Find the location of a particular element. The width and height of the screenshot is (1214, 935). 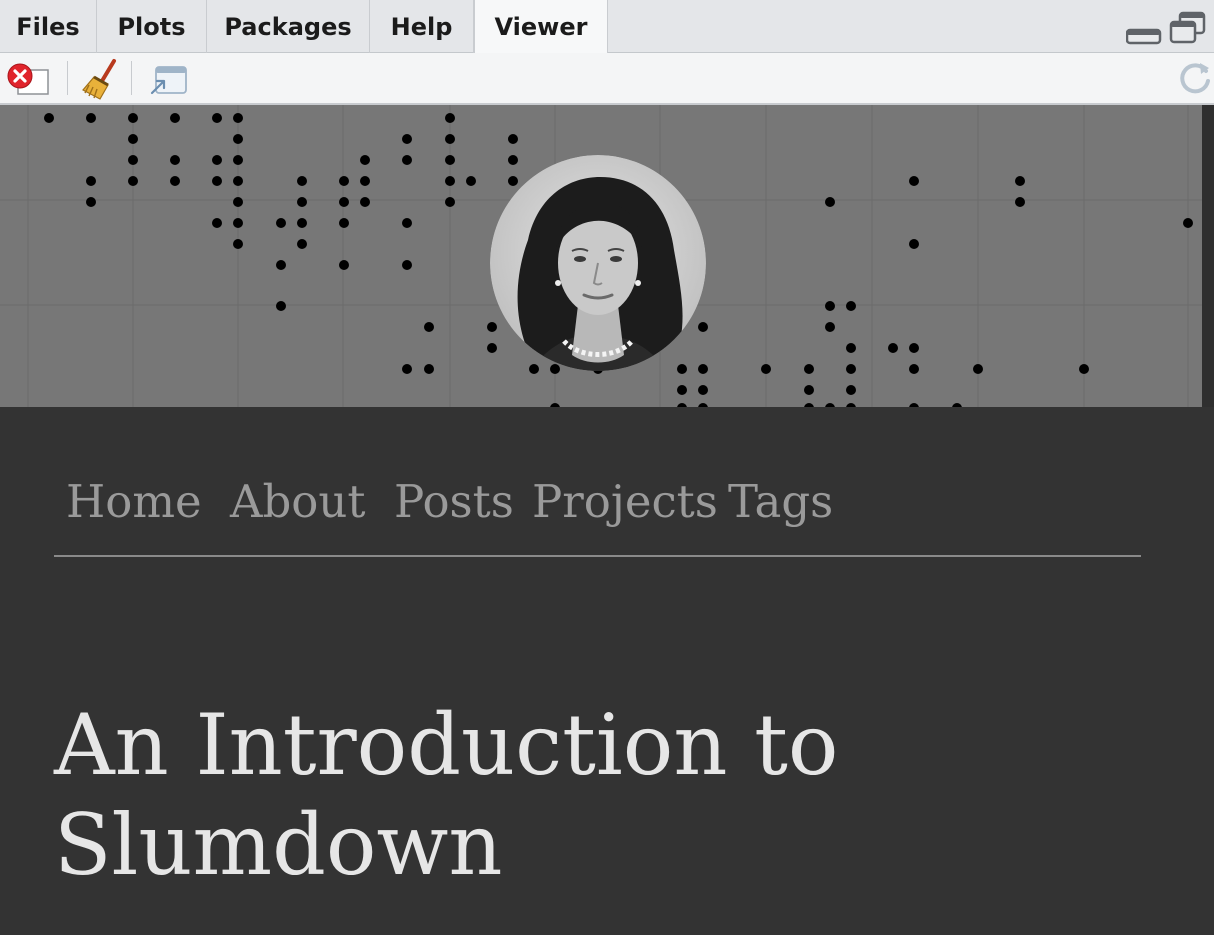

show-in-window-icon is located at coordinates (169, 83).